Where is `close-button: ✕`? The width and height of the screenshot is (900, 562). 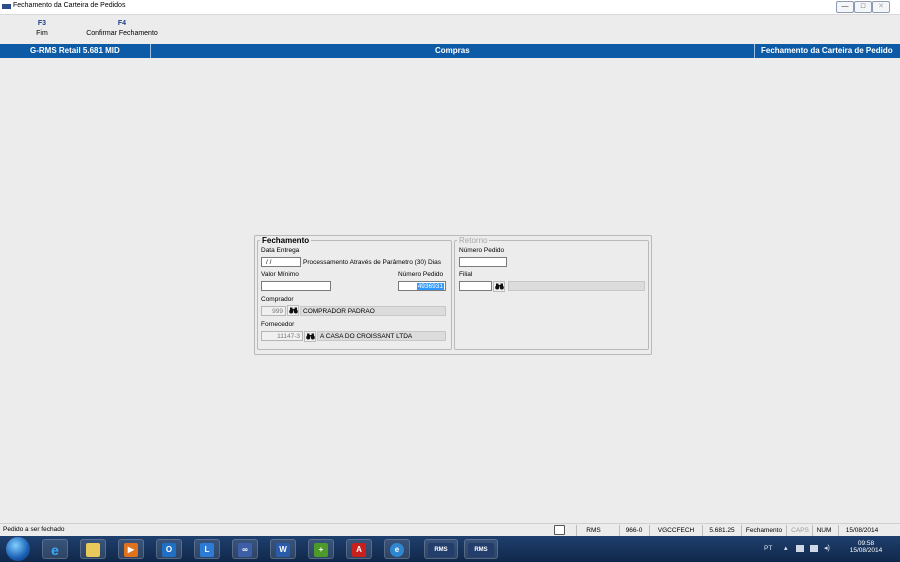 close-button: ✕ is located at coordinates (881, 7).